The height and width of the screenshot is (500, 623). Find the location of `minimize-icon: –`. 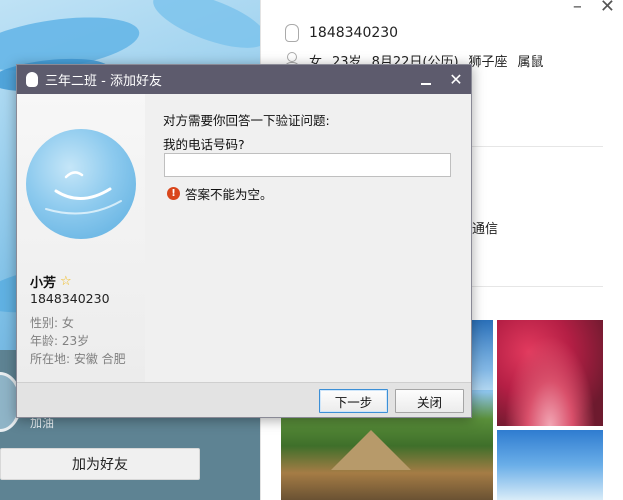

minimize-icon: – is located at coordinates (577, 8).